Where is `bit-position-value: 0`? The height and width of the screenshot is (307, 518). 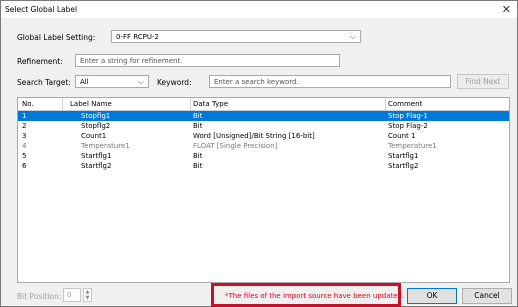
bit-position-value: 0 is located at coordinates (69, 295).